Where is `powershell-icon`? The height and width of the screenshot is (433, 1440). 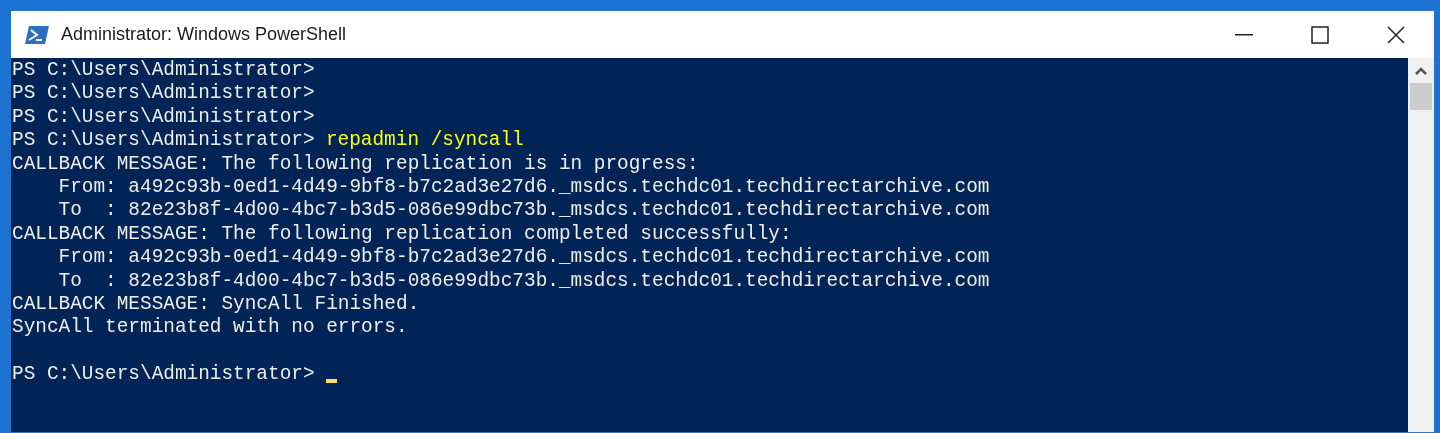
powershell-icon is located at coordinates (37, 34).